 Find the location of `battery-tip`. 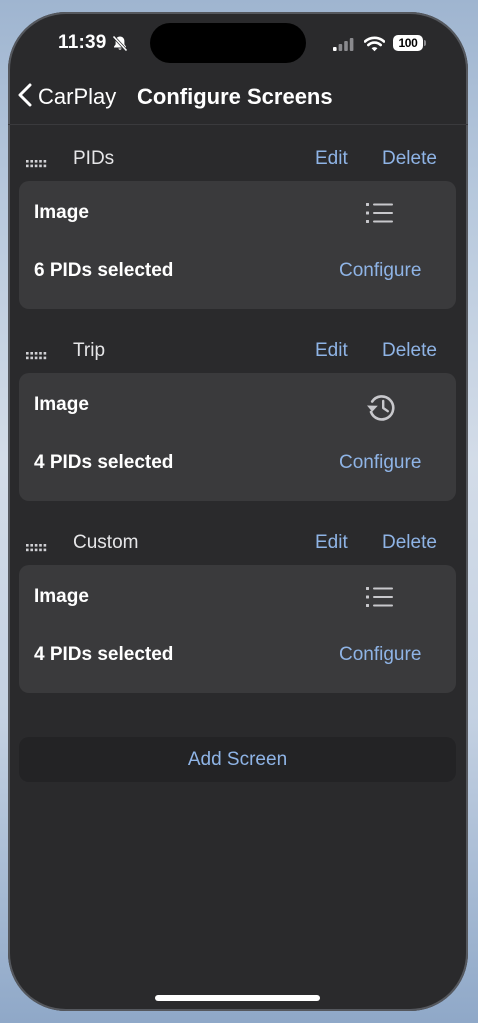

battery-tip is located at coordinates (425, 43).